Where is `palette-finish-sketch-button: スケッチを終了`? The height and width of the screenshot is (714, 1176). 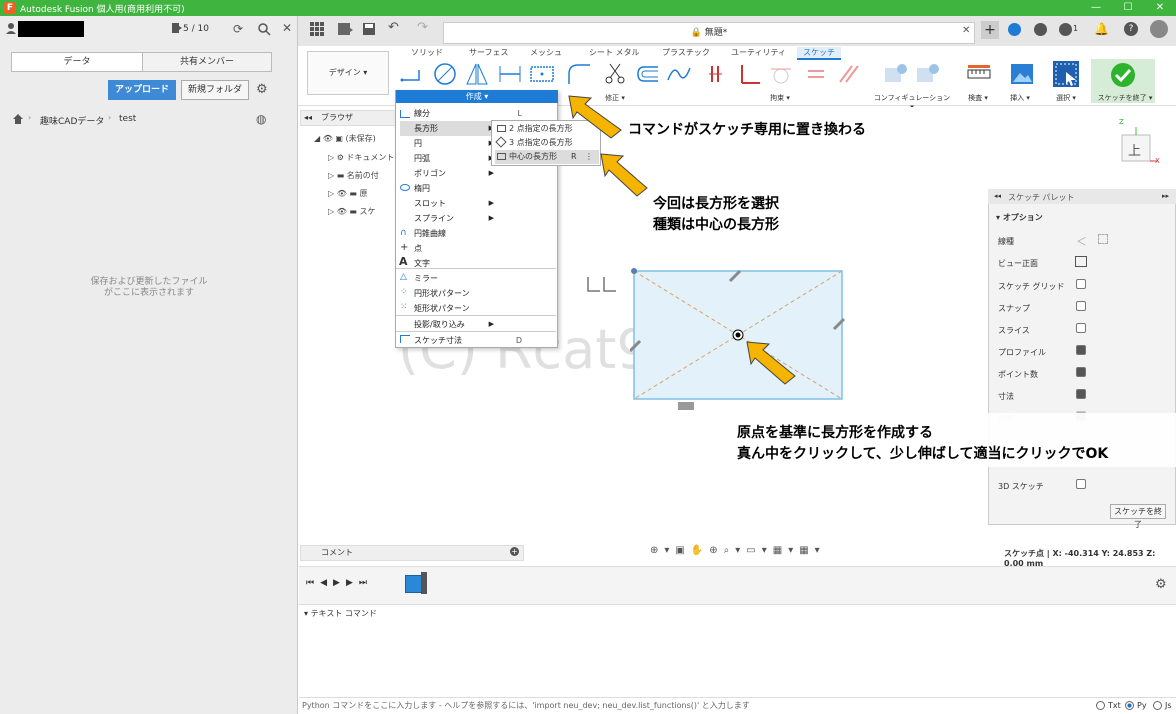 palette-finish-sketch-button: スケッチを終了 is located at coordinates (1138, 516).